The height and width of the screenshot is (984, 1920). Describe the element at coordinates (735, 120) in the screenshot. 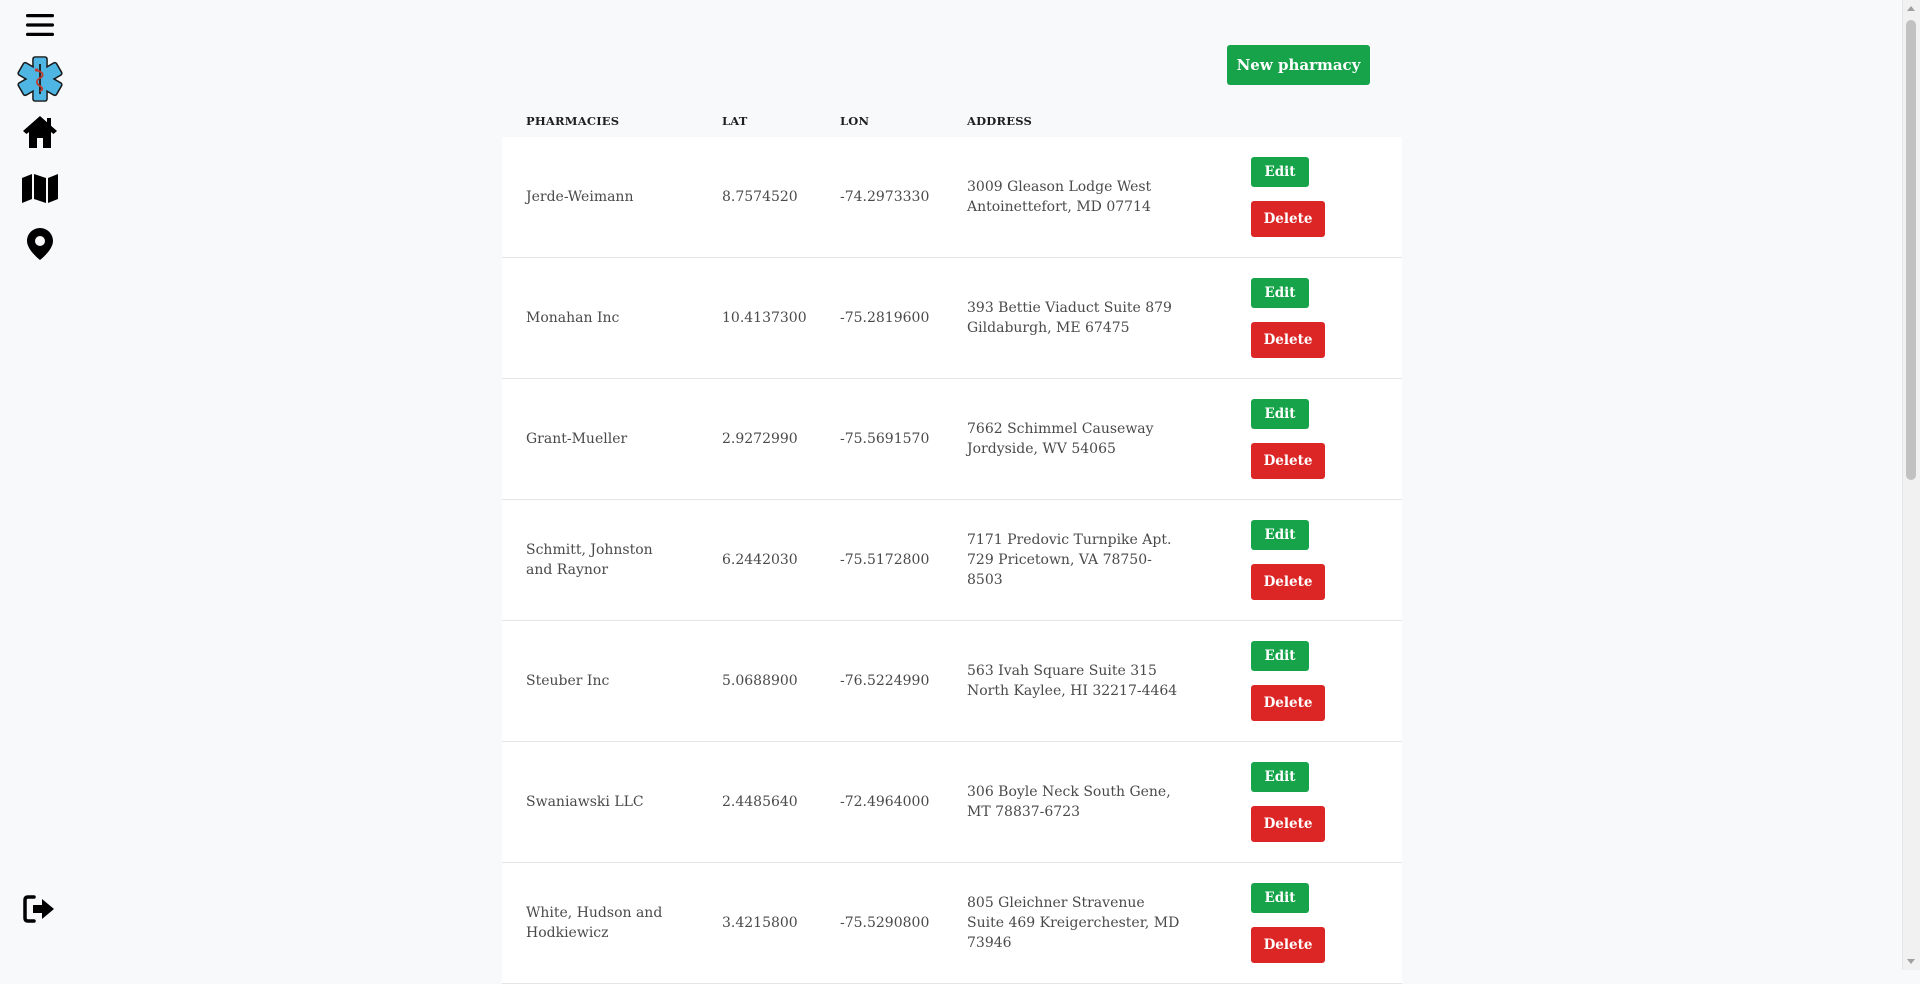

I see `header-lat: LAT` at that location.